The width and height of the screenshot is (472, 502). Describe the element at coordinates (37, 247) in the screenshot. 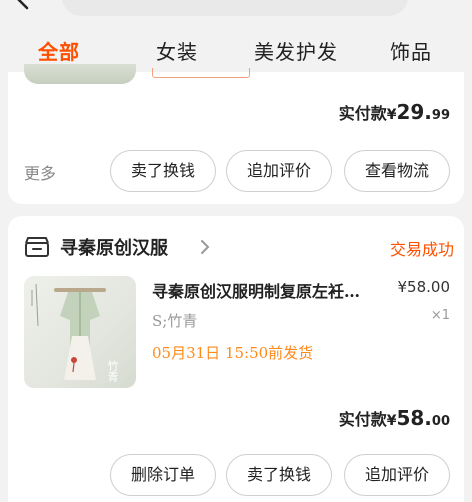

I see `store-icon` at that location.